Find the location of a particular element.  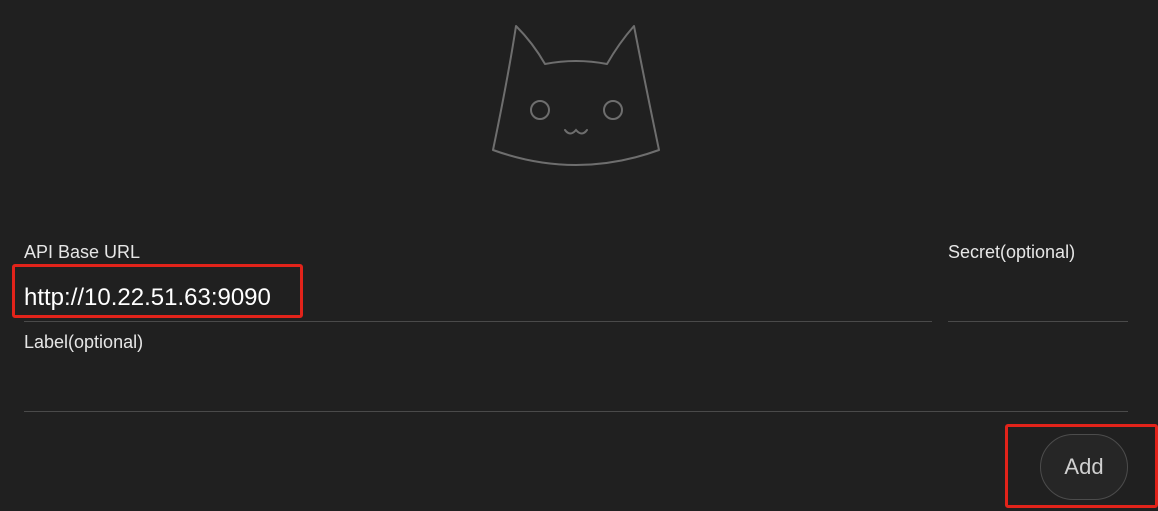

cat-left-eye is located at coordinates (540, 110).